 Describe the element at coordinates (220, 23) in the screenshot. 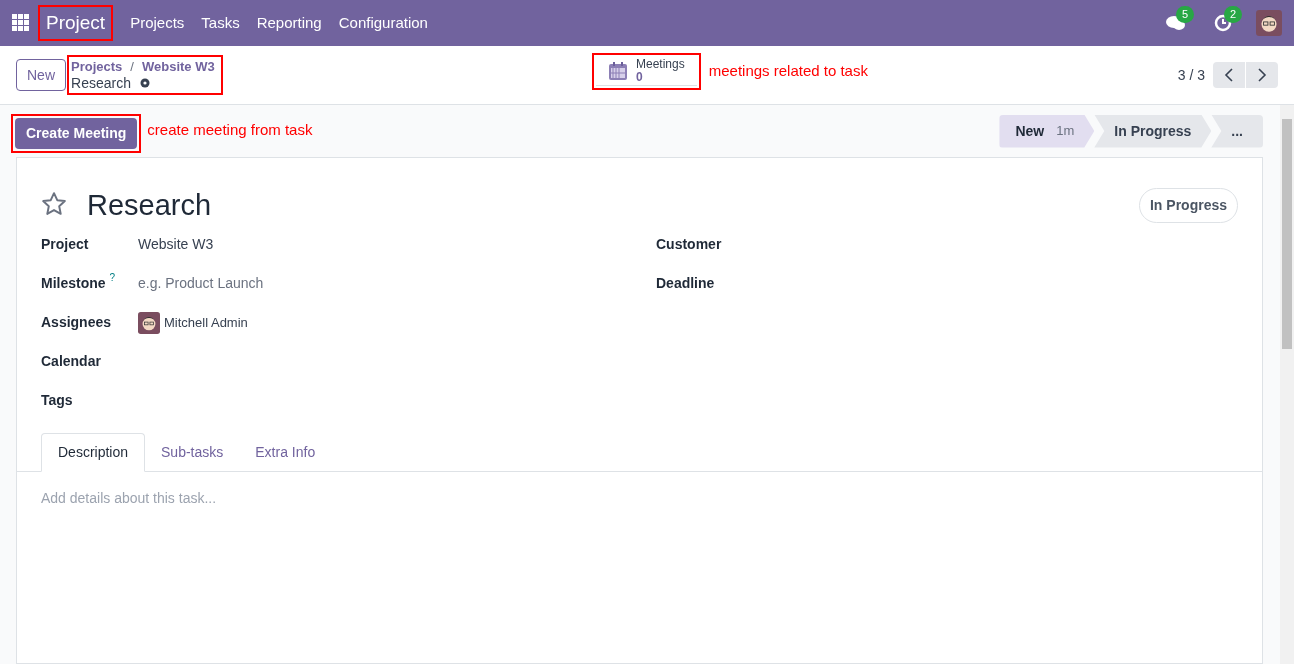

I see `menu-item: Tasks` at that location.